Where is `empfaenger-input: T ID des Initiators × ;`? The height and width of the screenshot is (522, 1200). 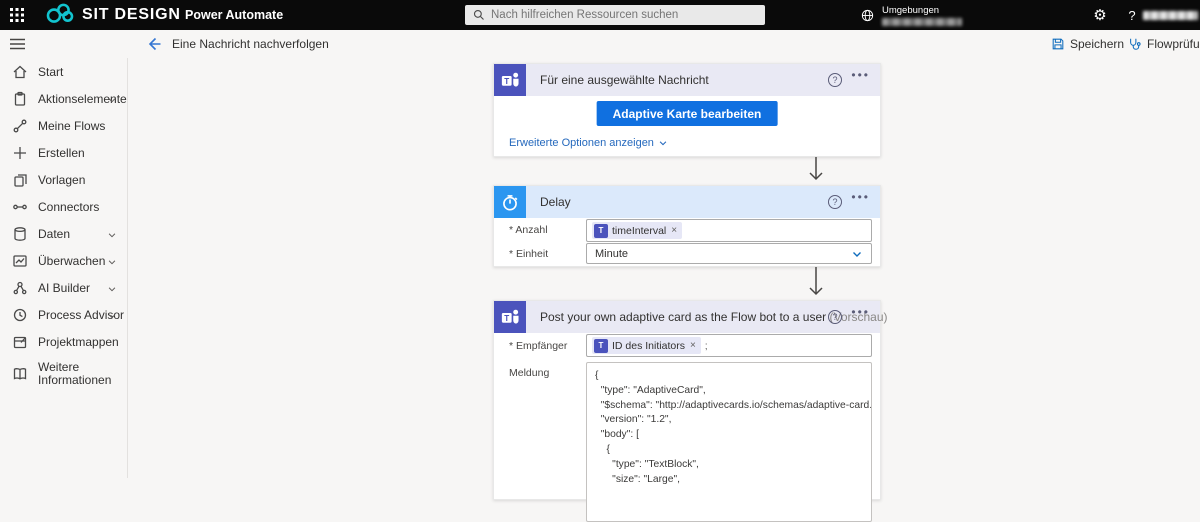
empfaenger-input: T ID des Initiators × ; is located at coordinates (729, 345).